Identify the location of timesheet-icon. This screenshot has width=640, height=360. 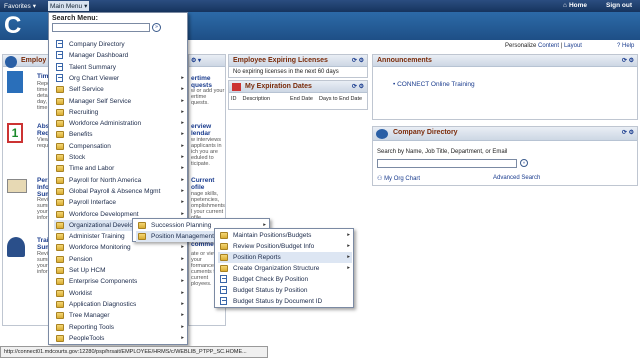
(15, 82).